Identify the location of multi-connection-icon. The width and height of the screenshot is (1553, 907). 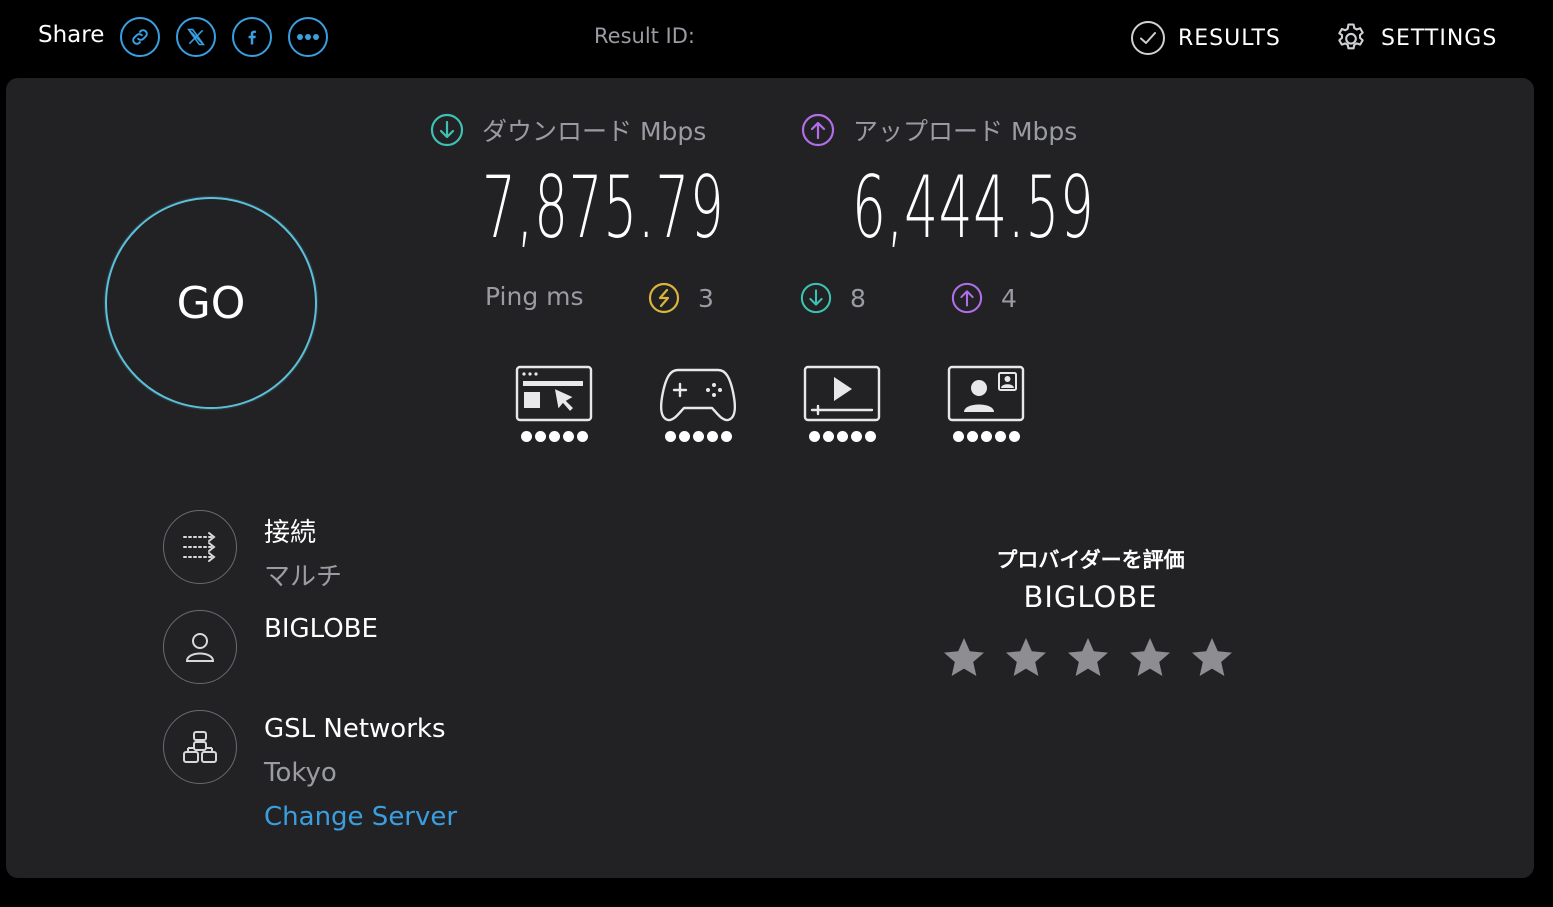
(199, 547).